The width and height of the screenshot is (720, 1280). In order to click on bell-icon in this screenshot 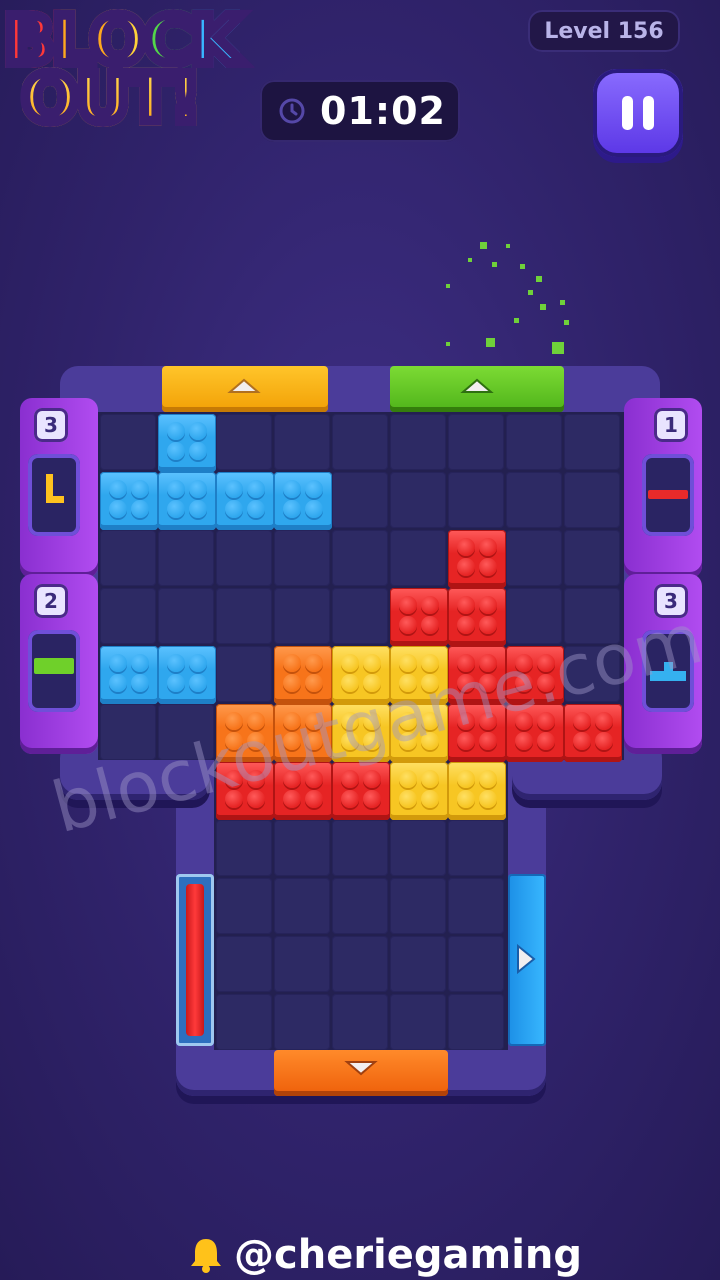, I will do `click(206, 1256)`.